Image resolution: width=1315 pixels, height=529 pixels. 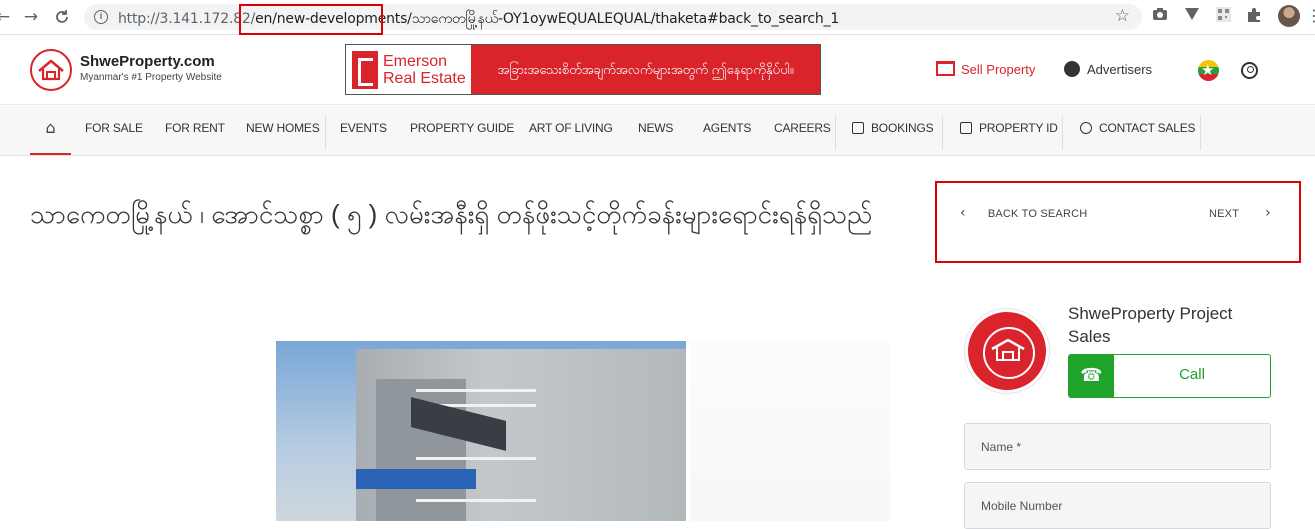 I want to click on myanmar-flag-icon, so click(x=1208, y=70).